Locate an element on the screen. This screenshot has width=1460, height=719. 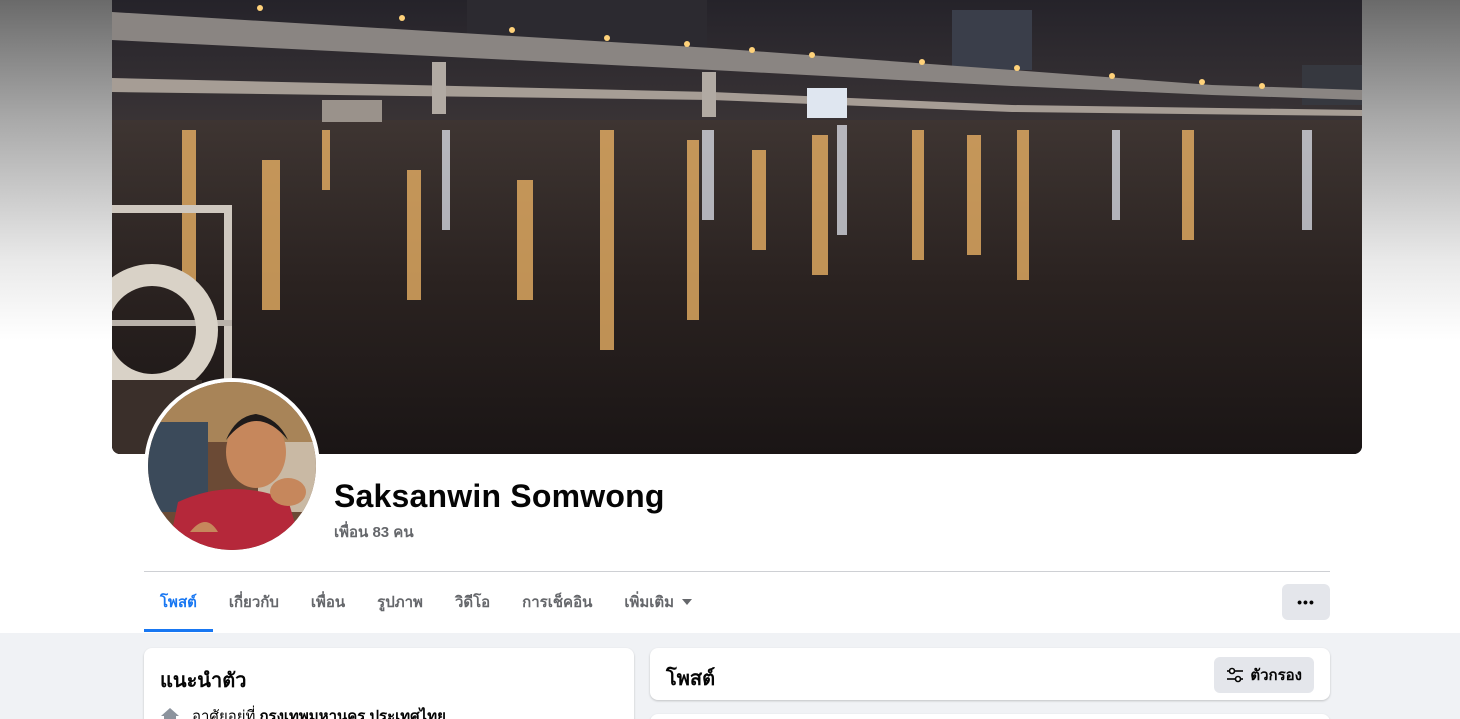
posts-card: โพสต์ ตัวกรอง is located at coordinates (990, 674).